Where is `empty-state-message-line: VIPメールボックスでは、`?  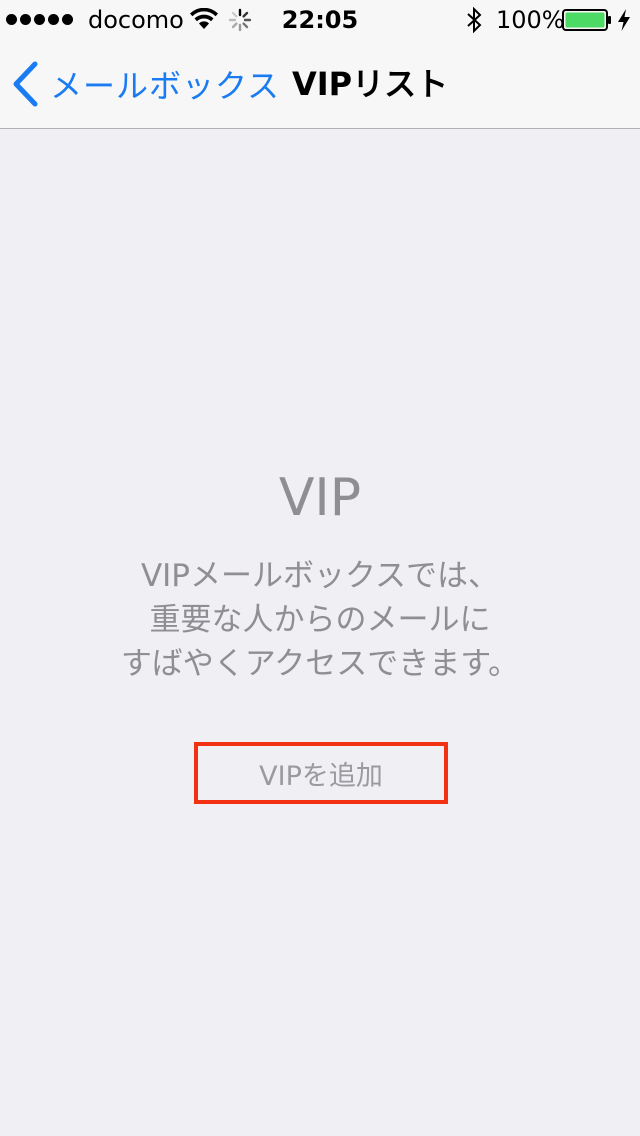
empty-state-message-line: VIPメールボックスでは、 is located at coordinates (320, 576).